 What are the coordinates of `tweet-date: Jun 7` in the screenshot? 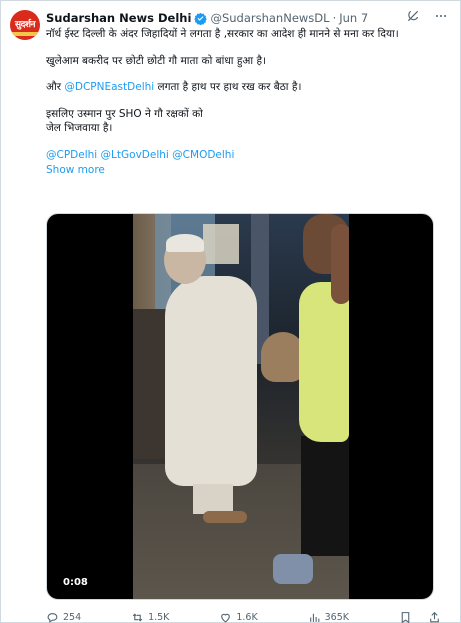 It's located at (353, 18).